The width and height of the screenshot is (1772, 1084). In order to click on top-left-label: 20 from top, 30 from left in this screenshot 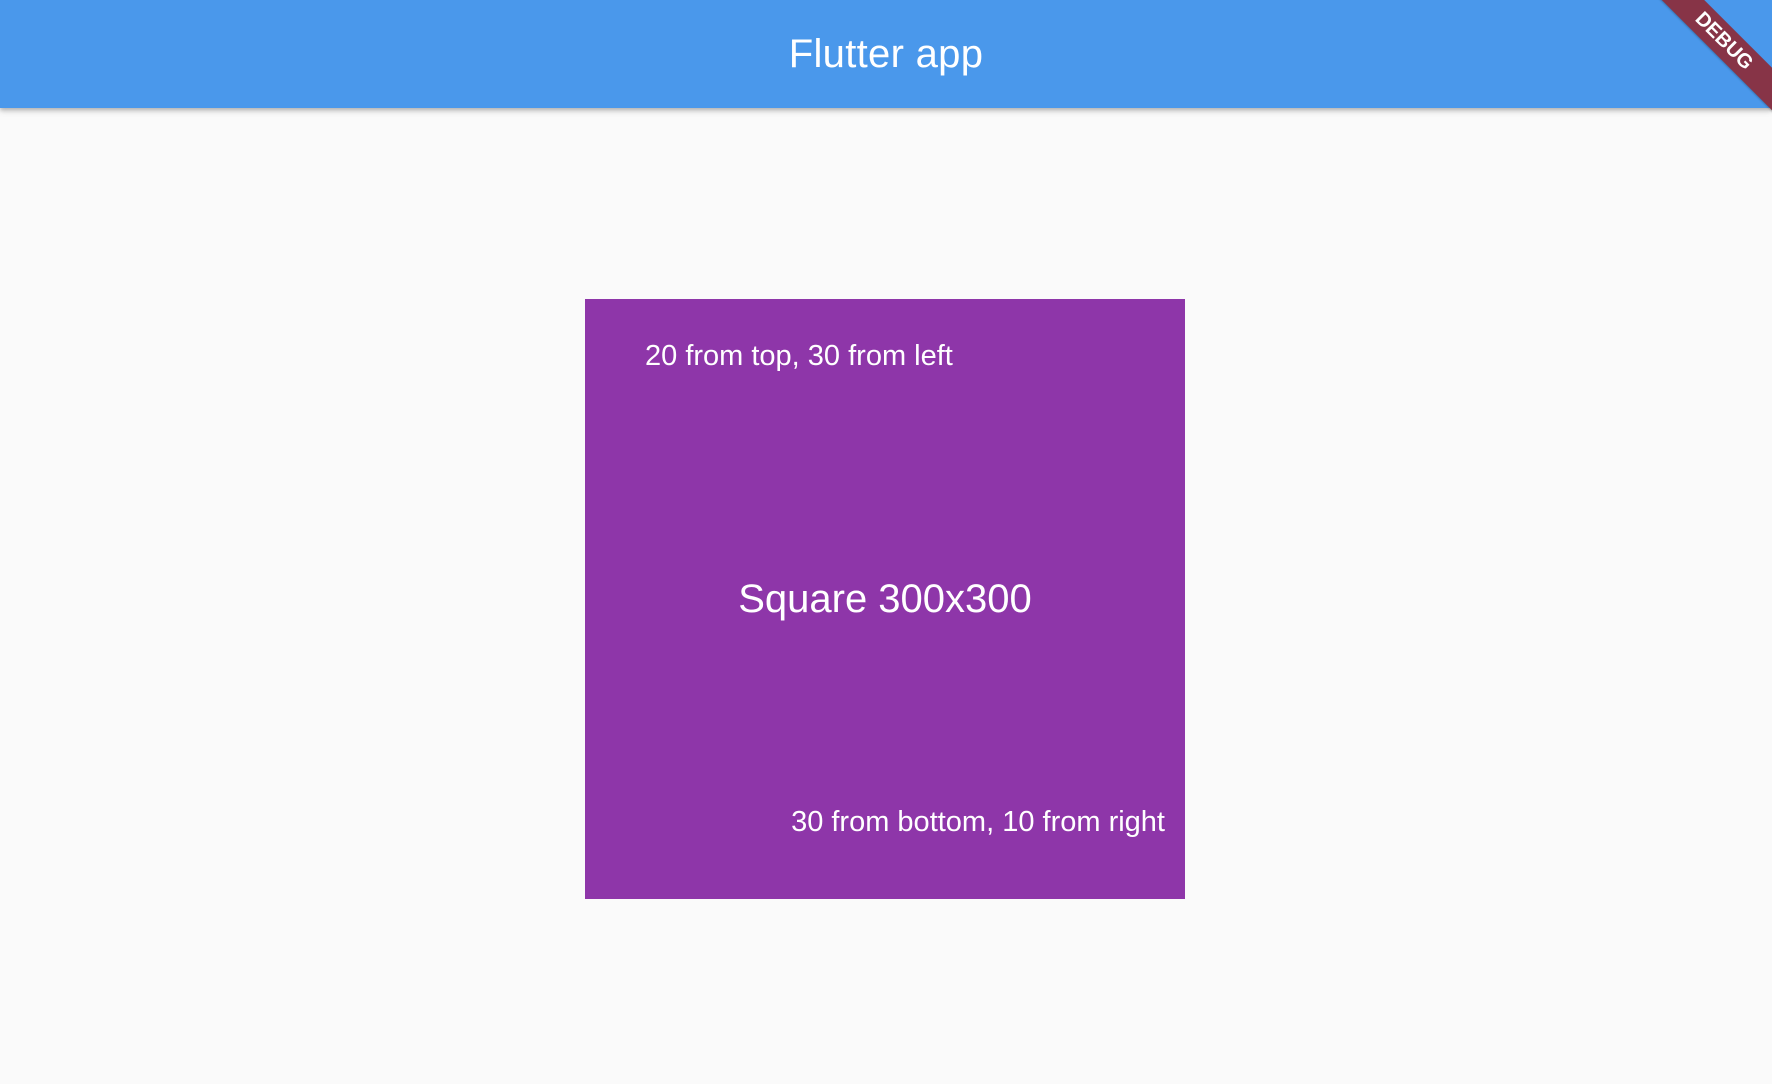, I will do `click(799, 356)`.